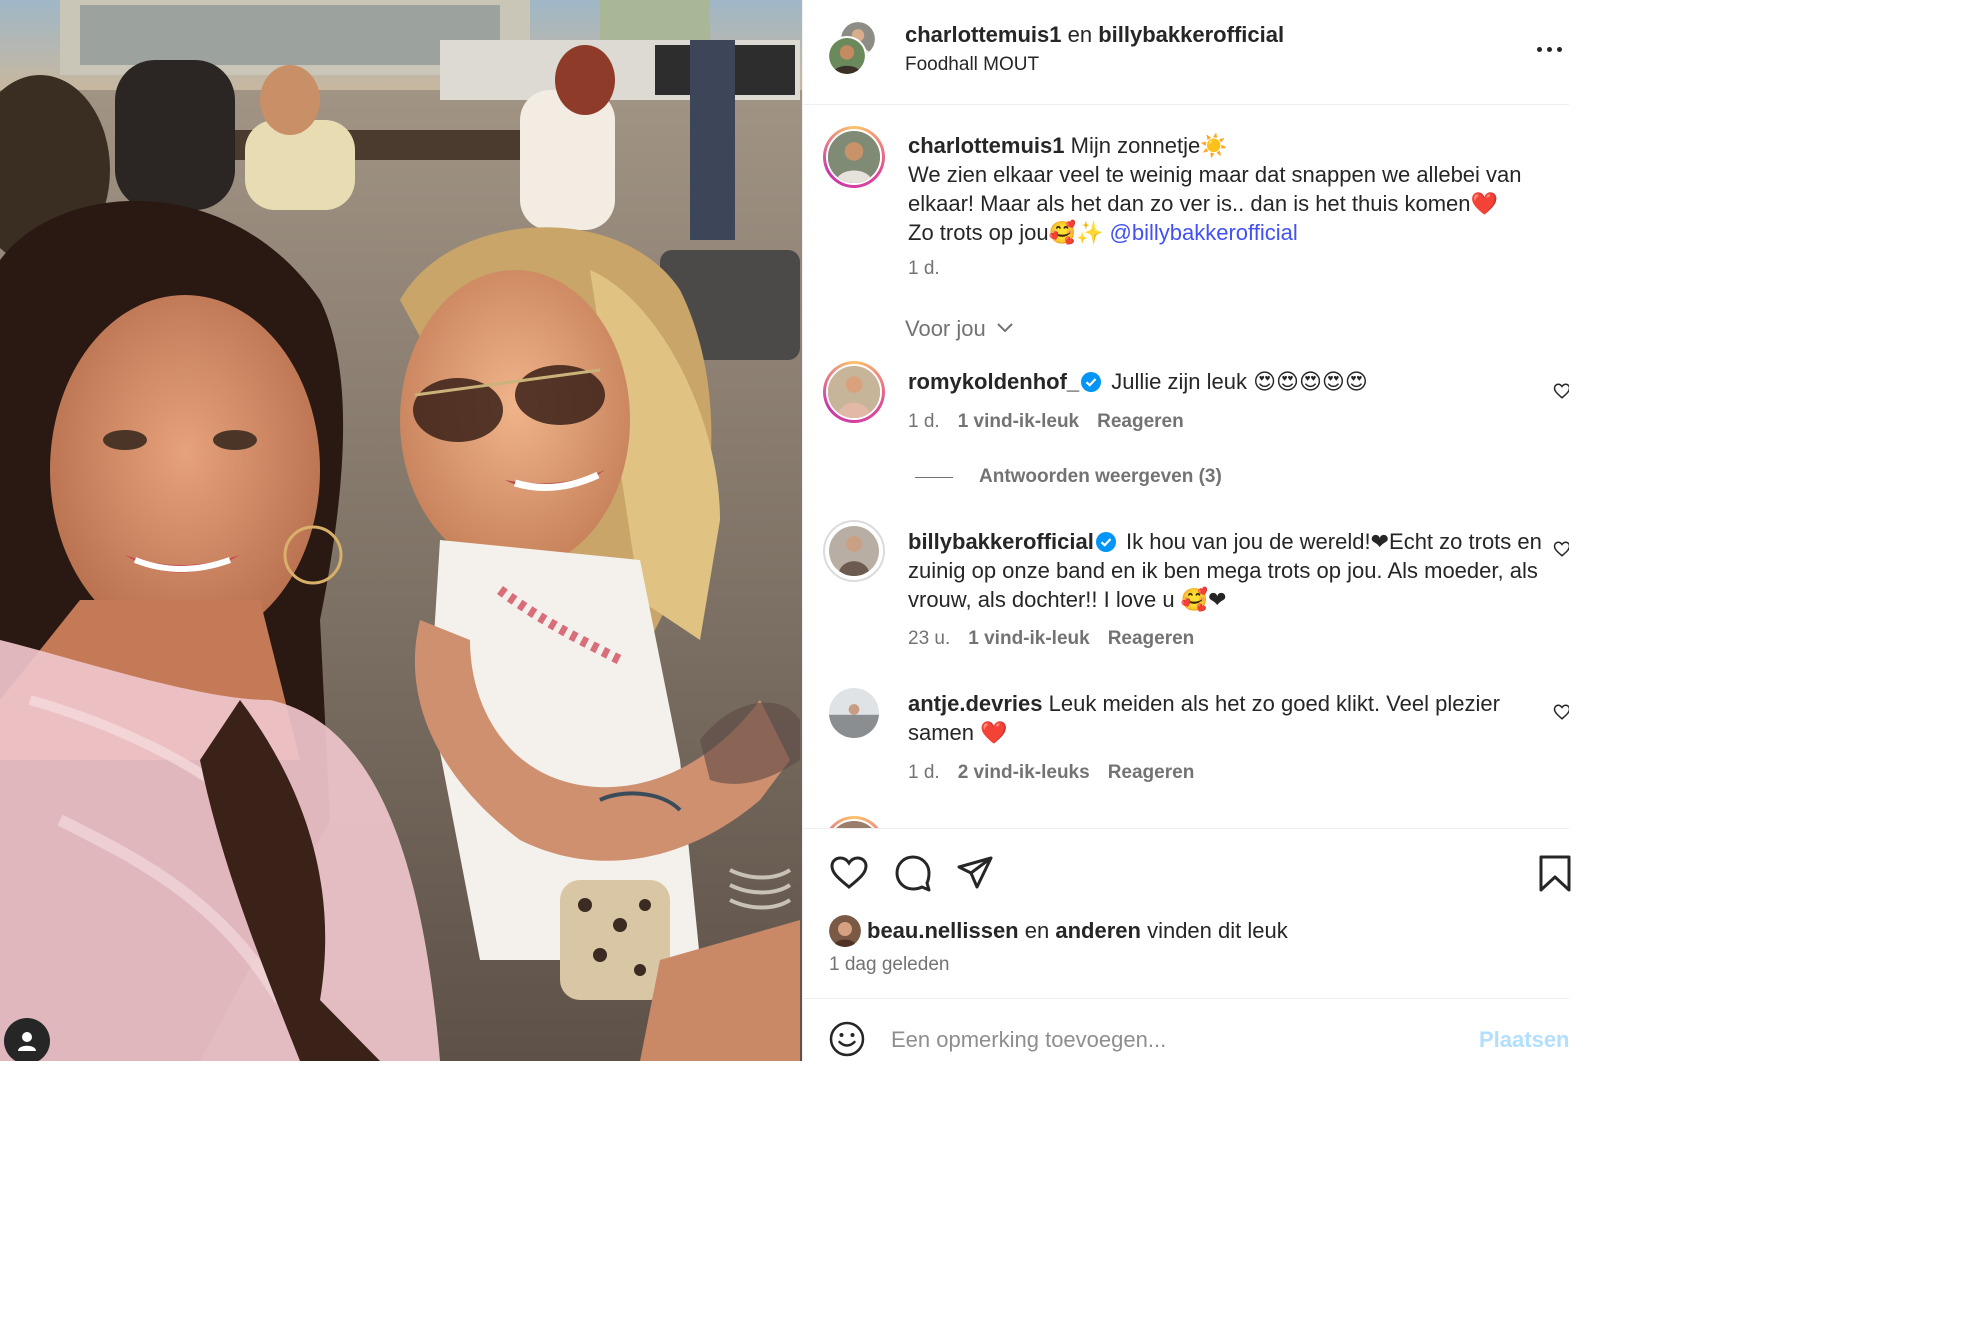 The image size is (1978, 1338). I want to click on header-conjunction: en, so click(1080, 34).